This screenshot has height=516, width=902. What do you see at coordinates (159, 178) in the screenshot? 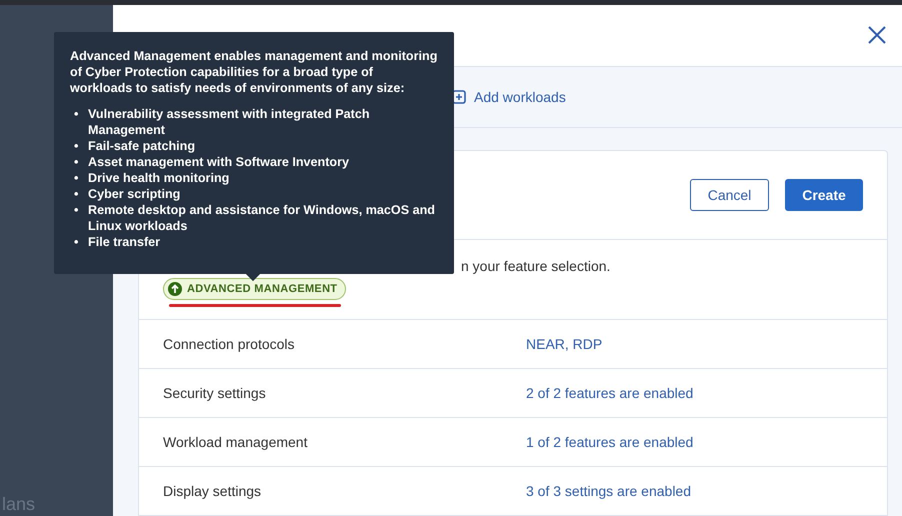
I see `feature-item: Drive health monitoring` at bounding box center [159, 178].